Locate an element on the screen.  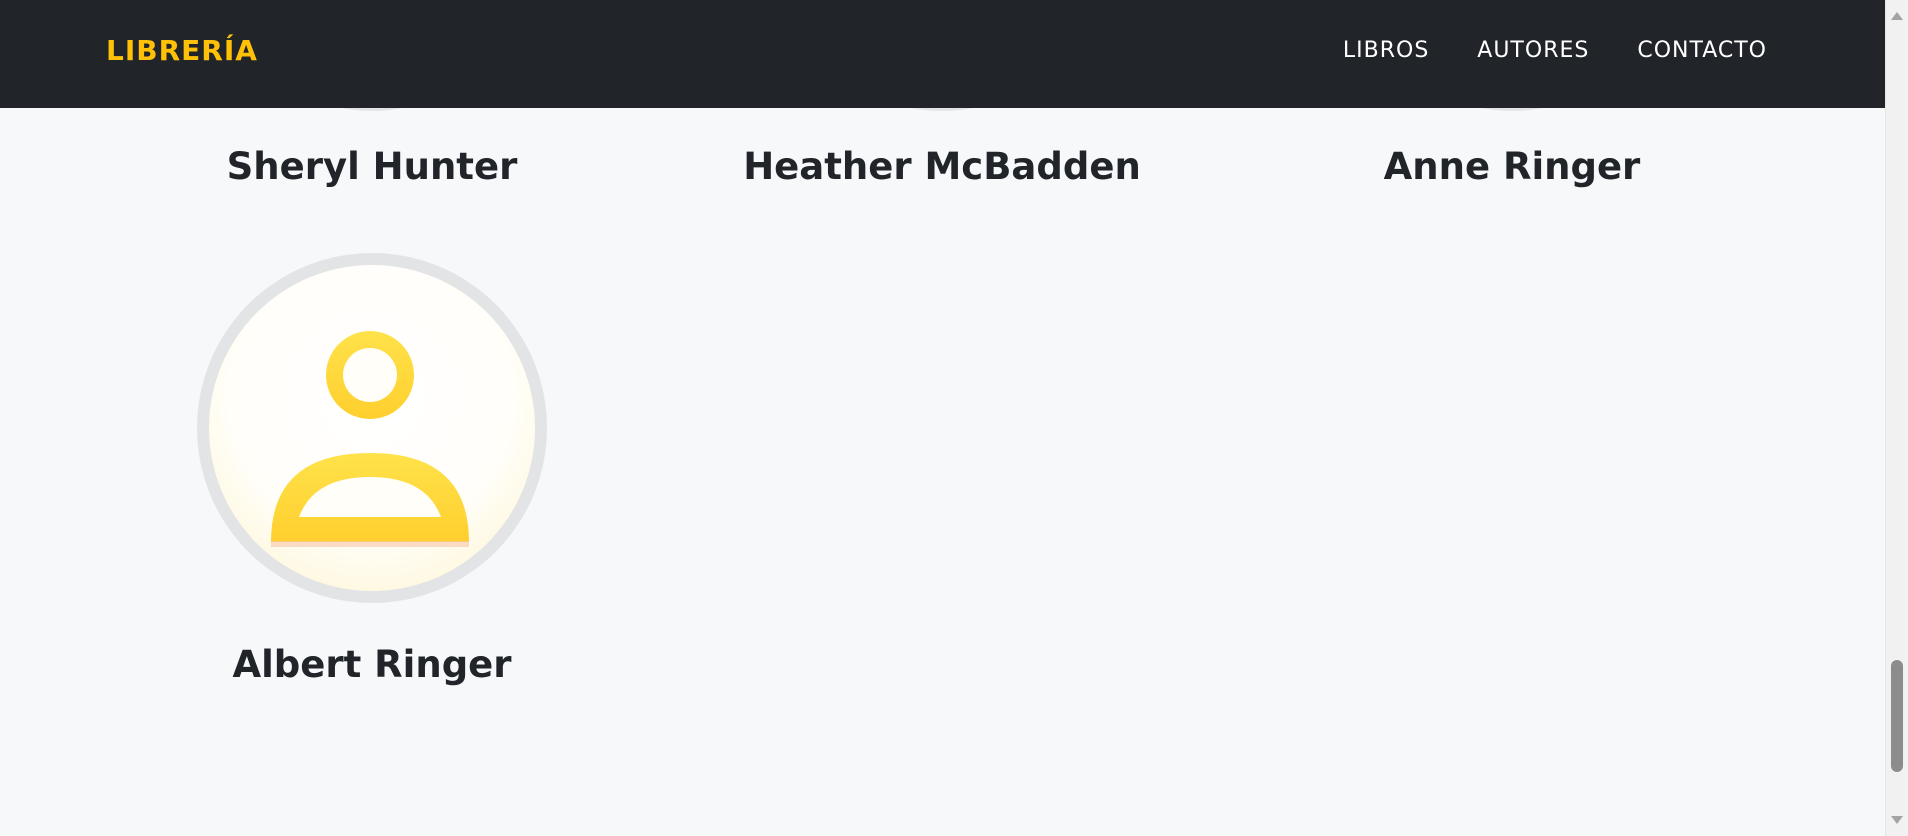
avatar-background is located at coordinates (372, 428).